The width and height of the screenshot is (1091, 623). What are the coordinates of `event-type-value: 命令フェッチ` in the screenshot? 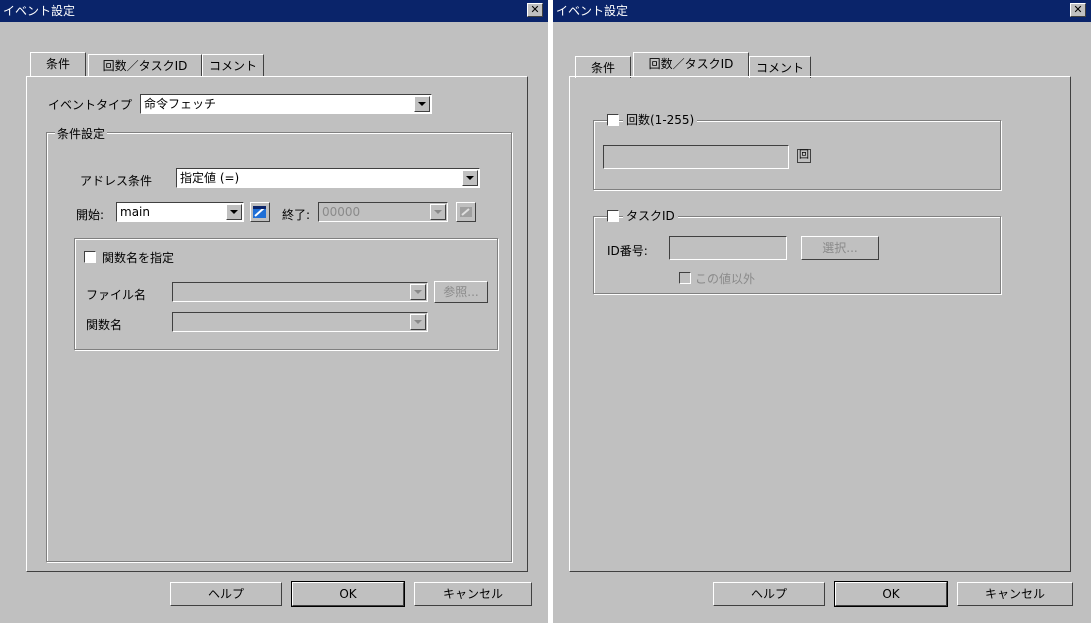 It's located at (180, 104).